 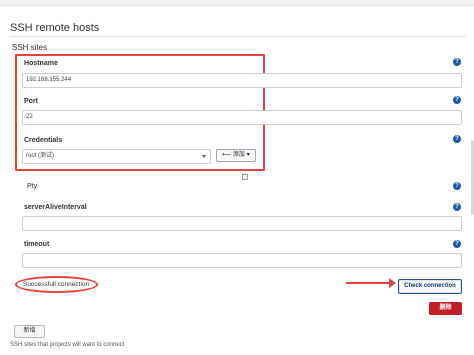 What do you see at coordinates (248, 155) in the screenshot?
I see `chevron-down-icon: ▾` at bounding box center [248, 155].